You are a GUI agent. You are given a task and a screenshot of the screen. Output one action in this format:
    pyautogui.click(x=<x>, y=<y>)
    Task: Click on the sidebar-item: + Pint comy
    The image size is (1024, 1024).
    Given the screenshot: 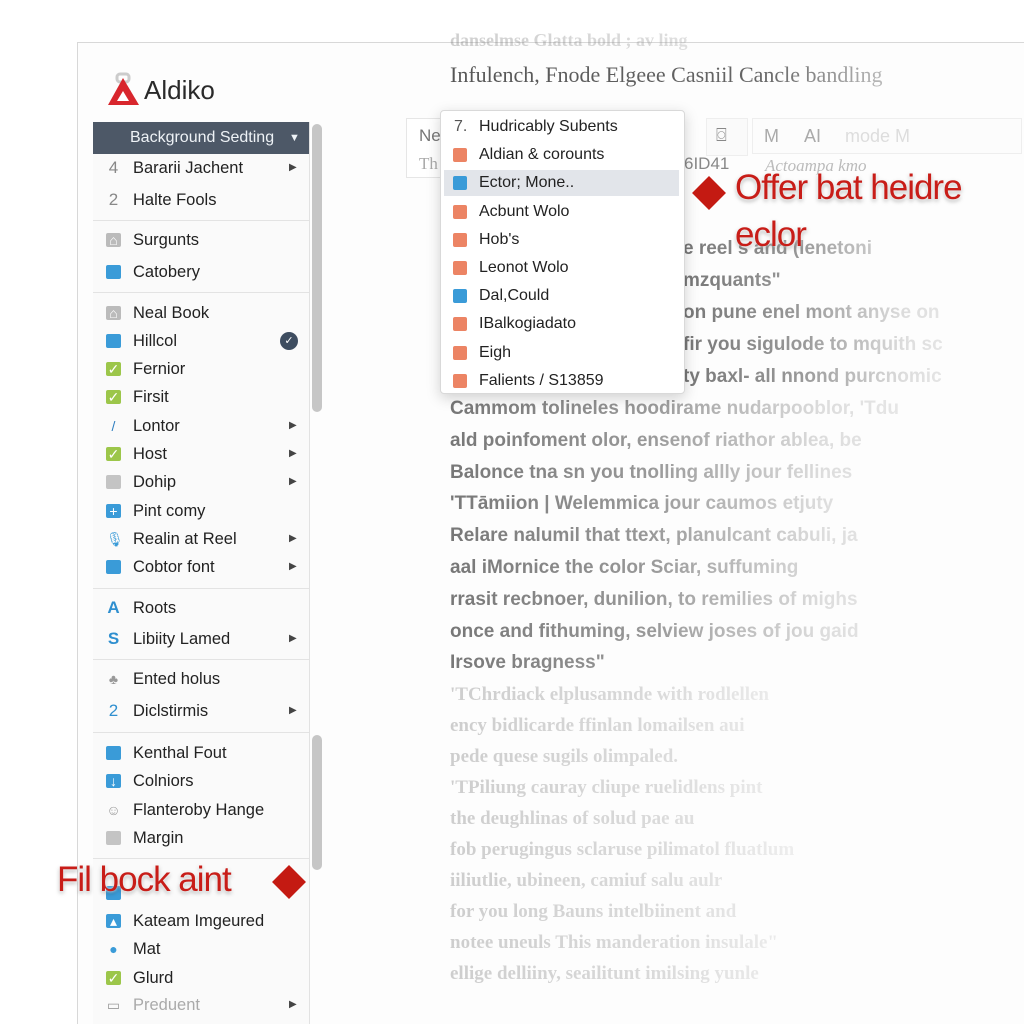 What is the action you would take?
    pyautogui.click(x=201, y=511)
    